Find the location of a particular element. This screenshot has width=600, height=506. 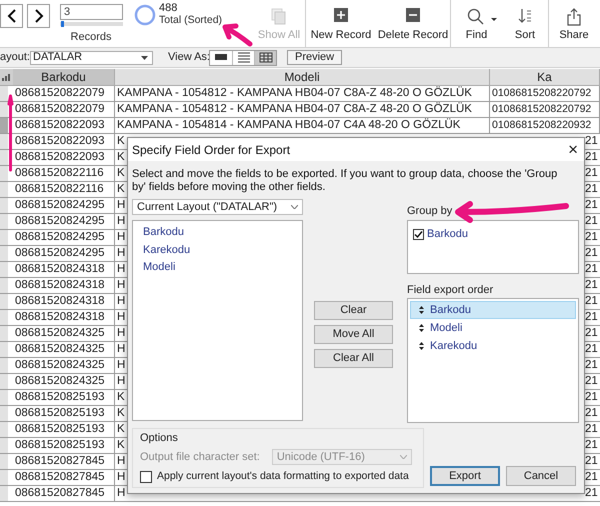

field-item: Barkodu is located at coordinates (163, 233).